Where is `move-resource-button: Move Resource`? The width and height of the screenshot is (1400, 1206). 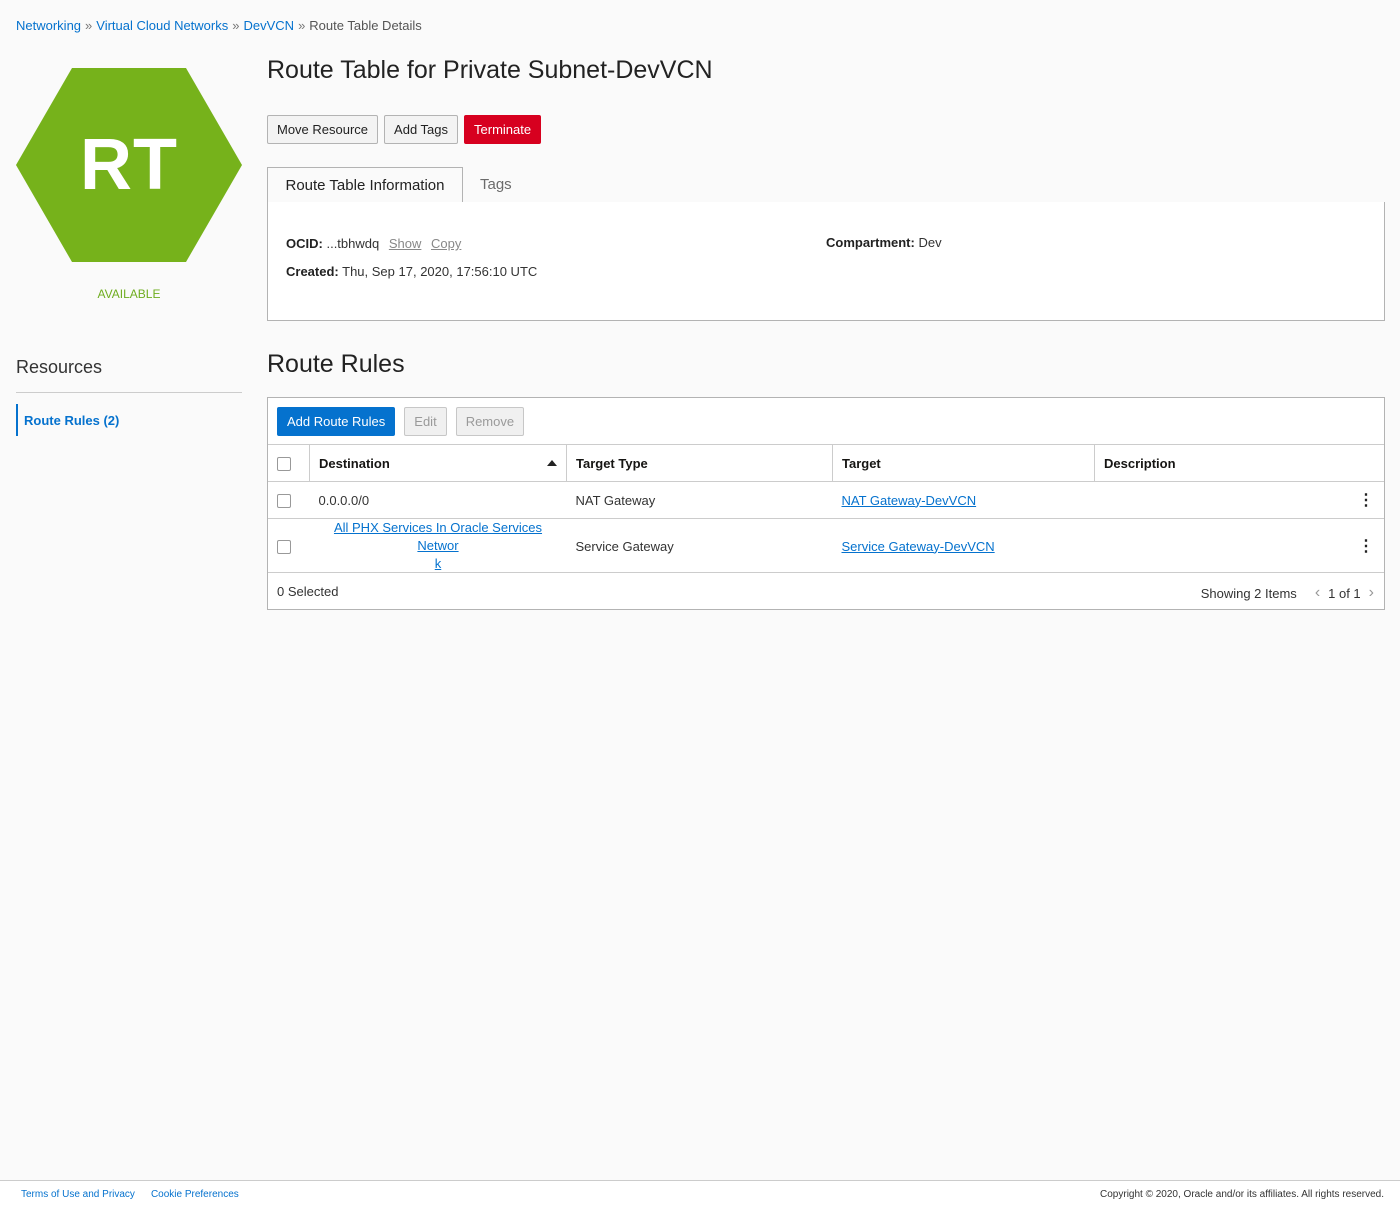
move-resource-button: Move Resource is located at coordinates (323, 129).